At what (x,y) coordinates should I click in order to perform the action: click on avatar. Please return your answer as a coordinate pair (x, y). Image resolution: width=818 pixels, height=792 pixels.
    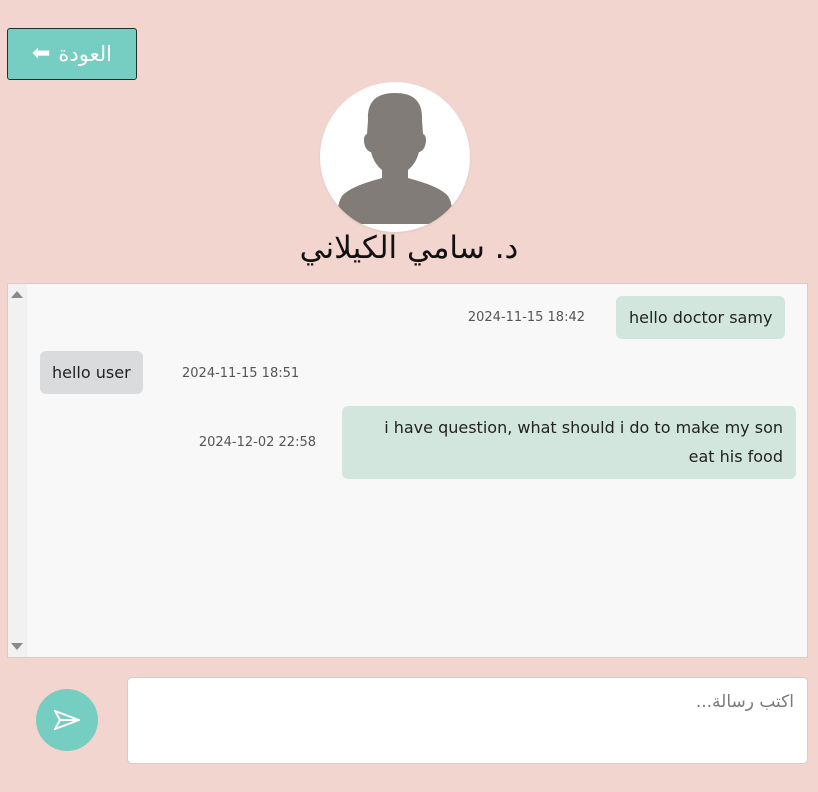
    Looking at the image, I should click on (395, 157).